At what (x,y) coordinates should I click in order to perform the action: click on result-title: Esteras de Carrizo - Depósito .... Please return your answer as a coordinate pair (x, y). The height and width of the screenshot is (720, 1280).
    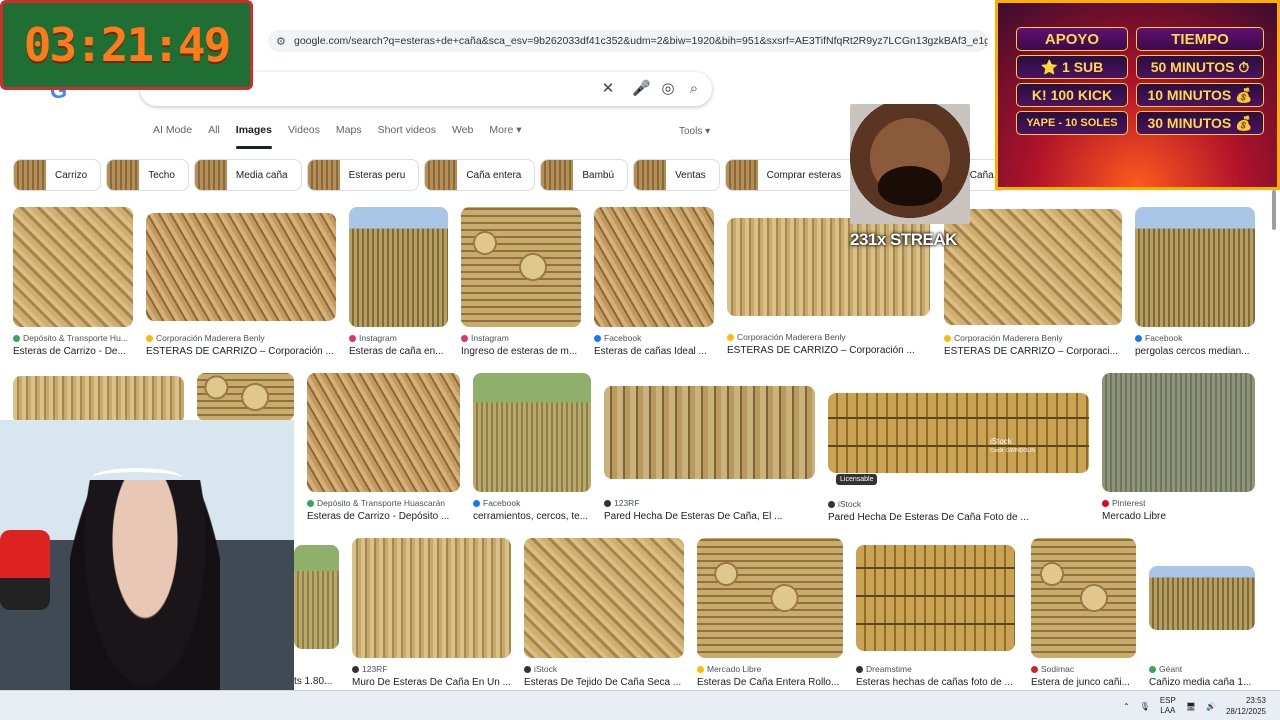
    Looking at the image, I should click on (383, 516).